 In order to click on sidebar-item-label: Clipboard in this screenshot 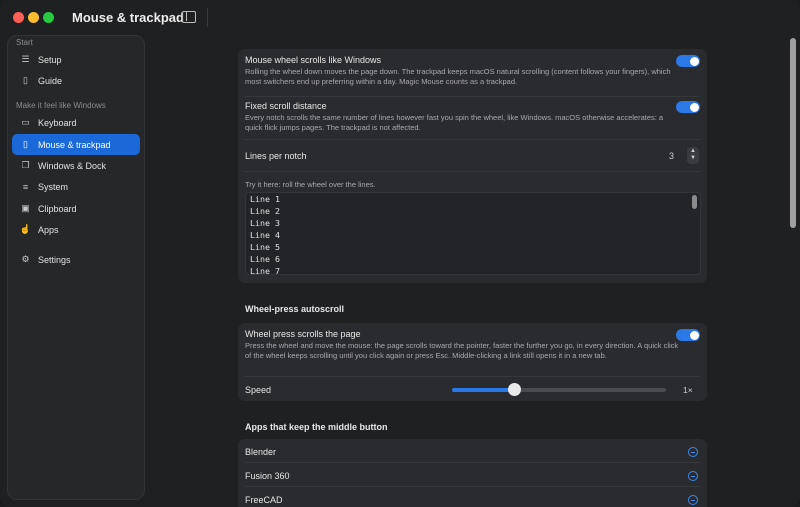, I will do `click(57, 208)`.